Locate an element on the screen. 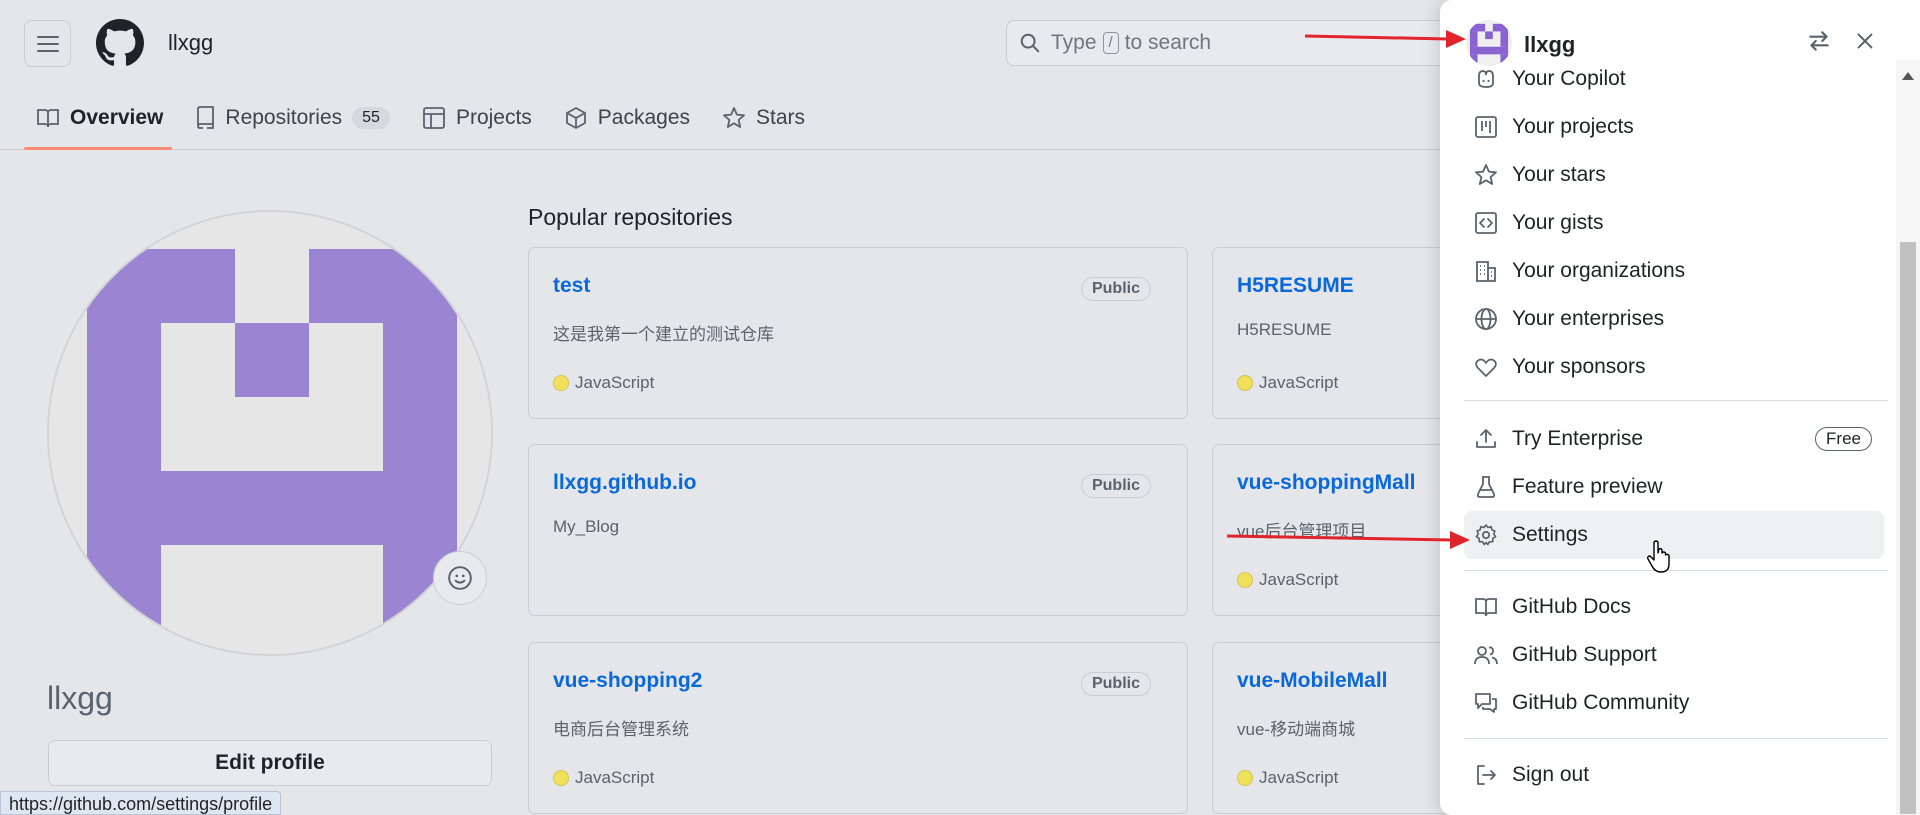  menu-item-label: GitHub Docs is located at coordinates (1572, 606).